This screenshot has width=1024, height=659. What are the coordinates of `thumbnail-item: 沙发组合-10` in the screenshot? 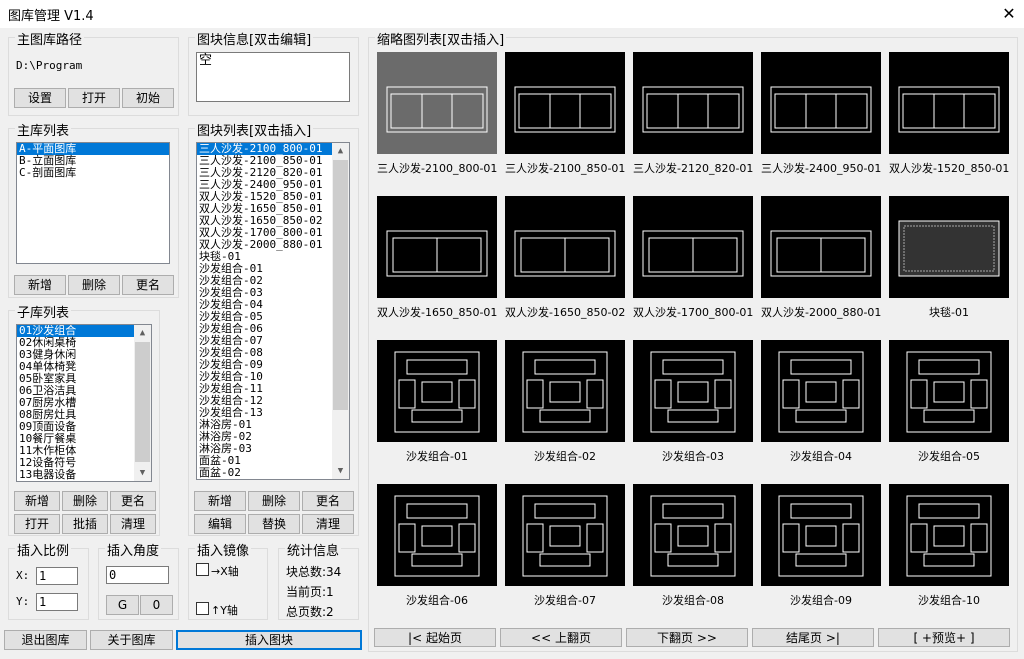 It's located at (949, 546).